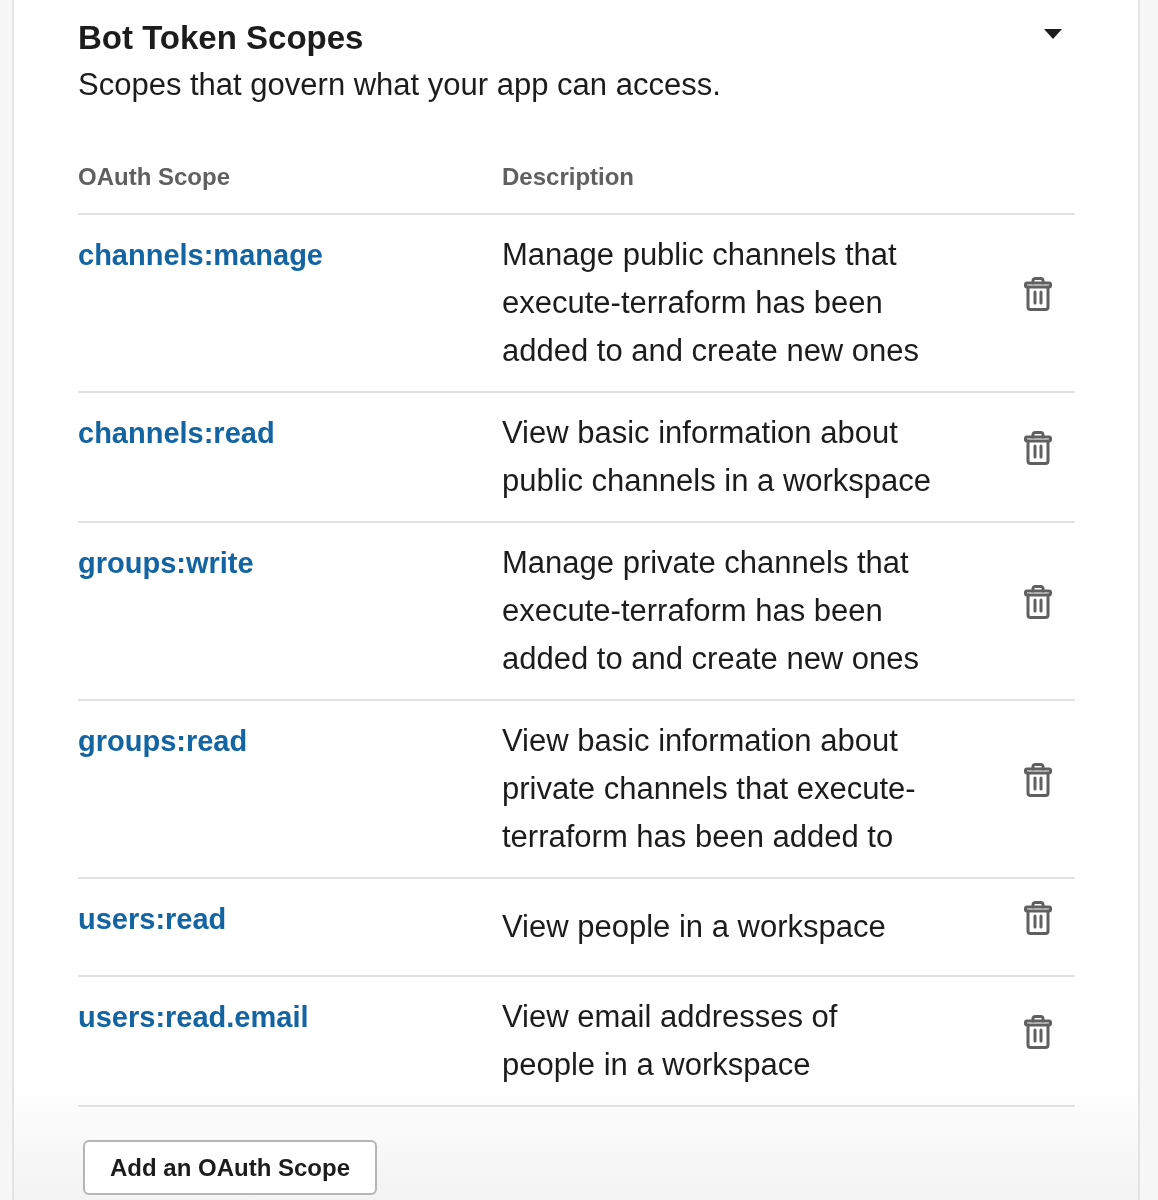 Image resolution: width=1158 pixels, height=1200 pixels. I want to click on scope-link: groups:read, so click(163, 741).